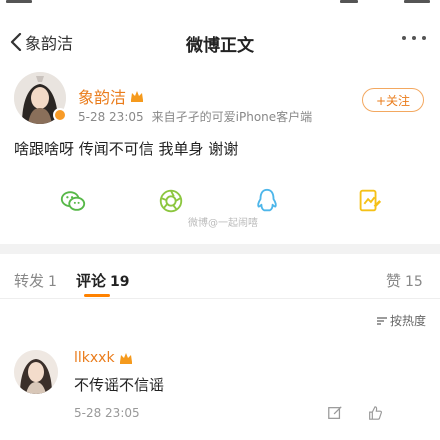 This screenshot has height=440, width=440. Describe the element at coordinates (111, 117) in the screenshot. I see `post-time: 5-28 23:05` at that location.